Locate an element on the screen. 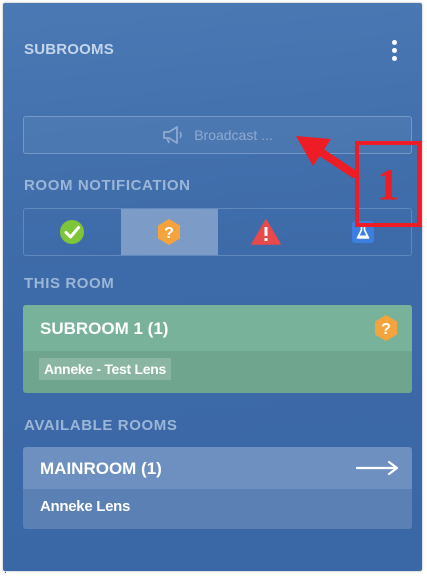 Image resolution: width=427 pixels, height=576 pixels. kebab-menu-icon is located at coordinates (394, 52).